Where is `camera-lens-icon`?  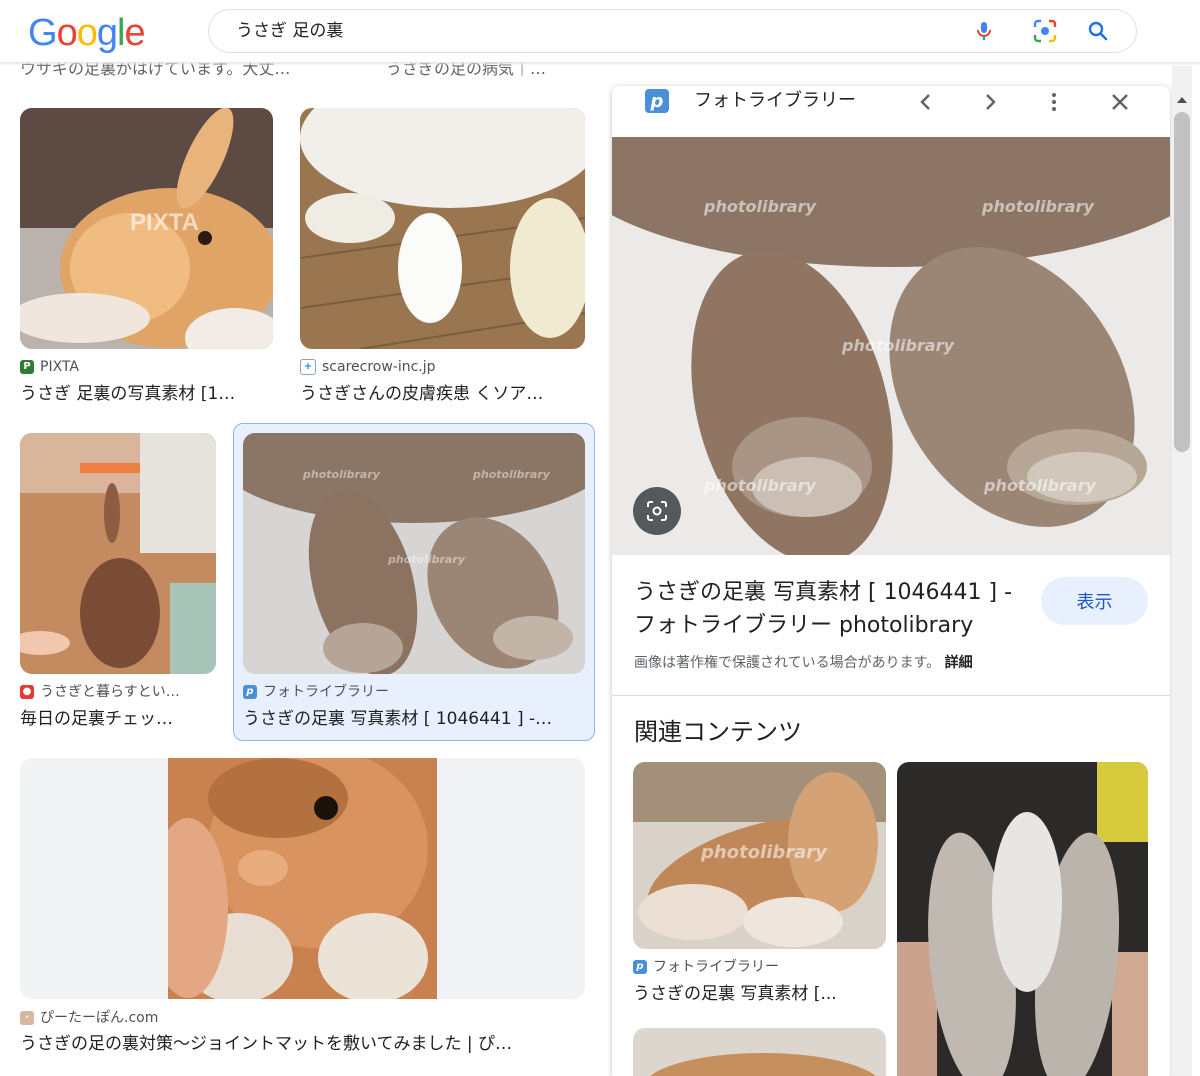
camera-lens-icon is located at coordinates (1045, 31).